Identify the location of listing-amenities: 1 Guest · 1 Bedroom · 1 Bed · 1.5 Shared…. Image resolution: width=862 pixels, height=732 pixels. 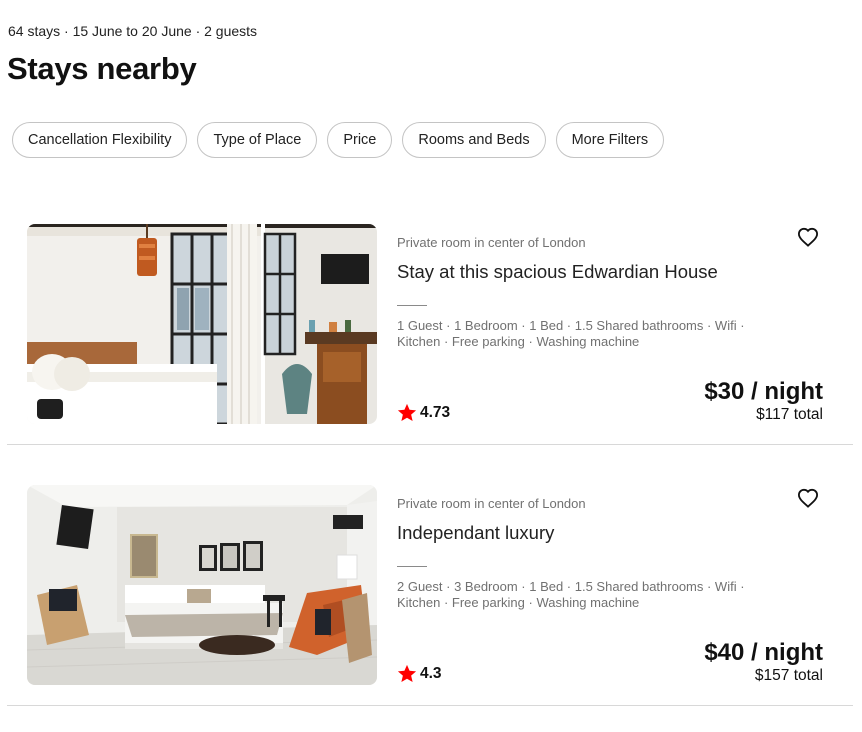
(587, 334).